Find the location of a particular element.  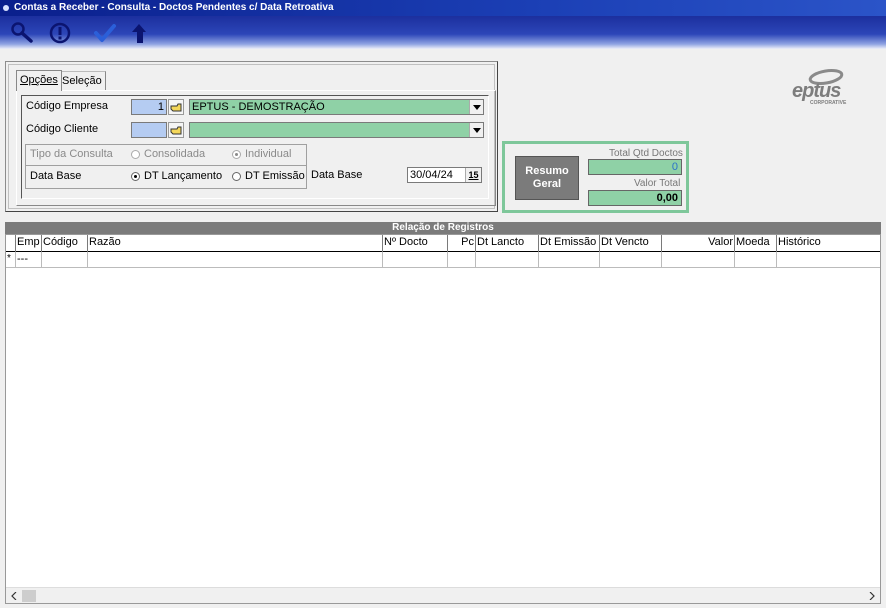

tab-selecao: Seleção is located at coordinates (82, 81).